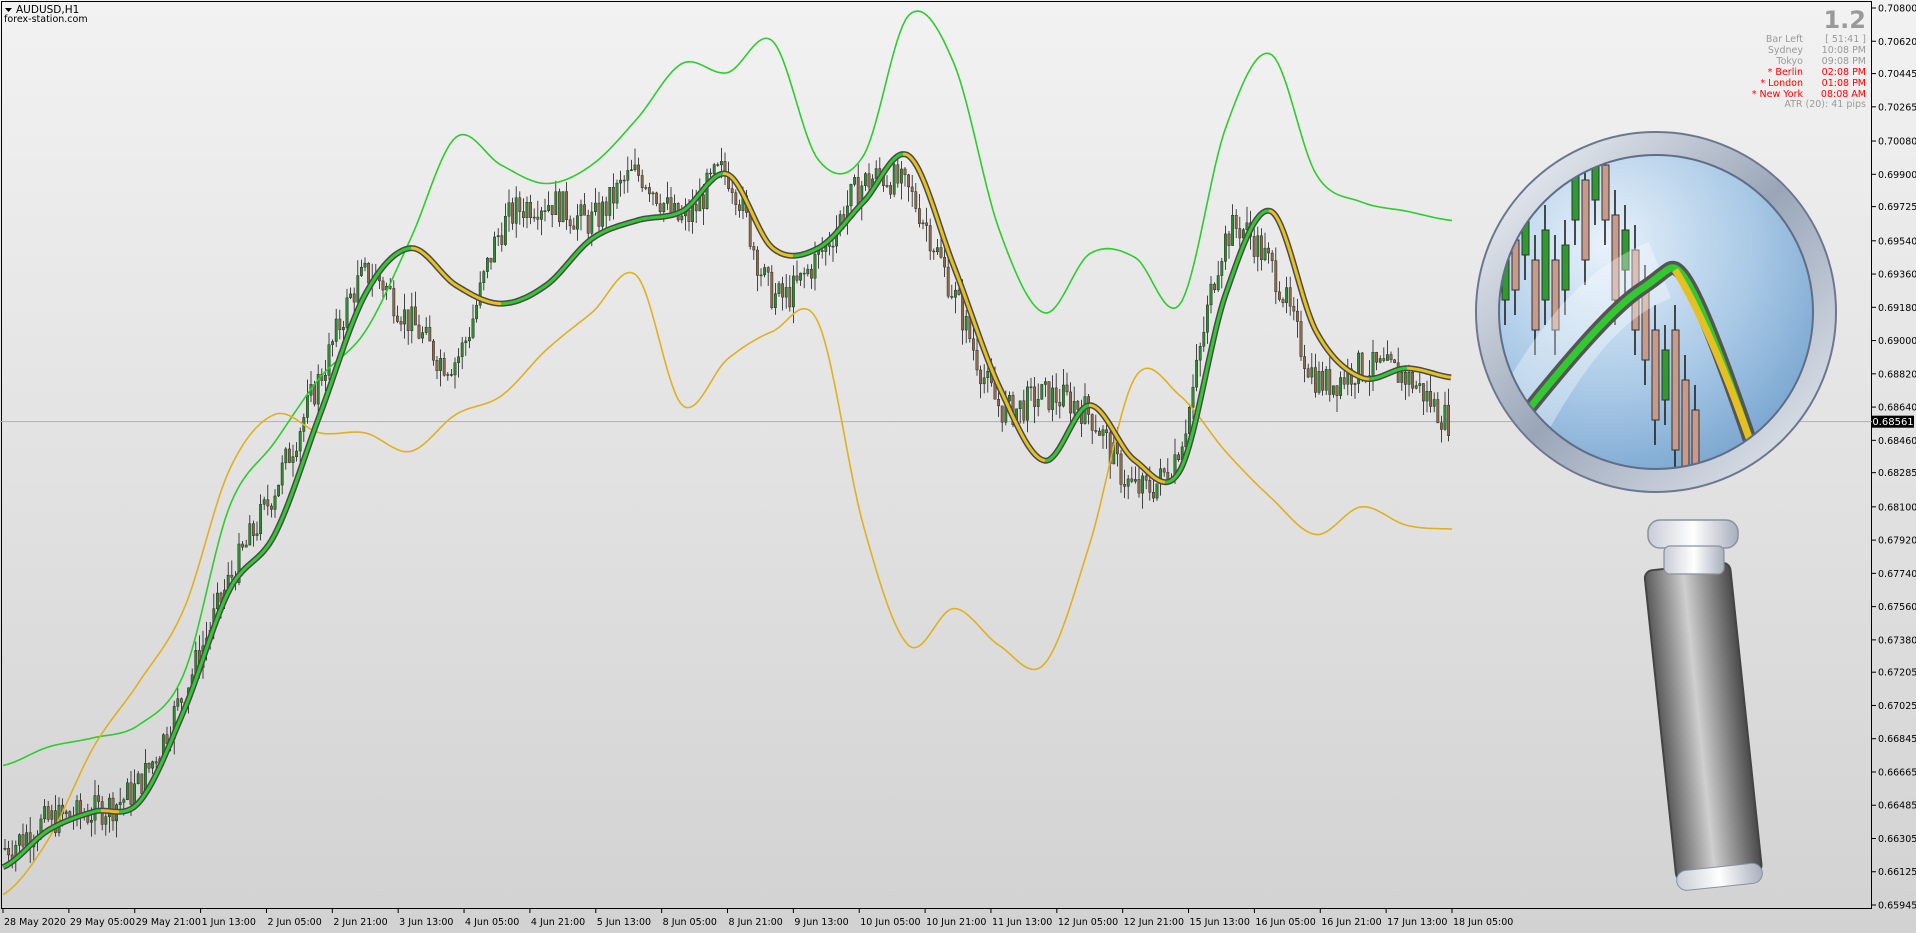  Describe the element at coordinates (1897, 408) in the screenshot. I see `price-tick-label: 0.68640` at that location.